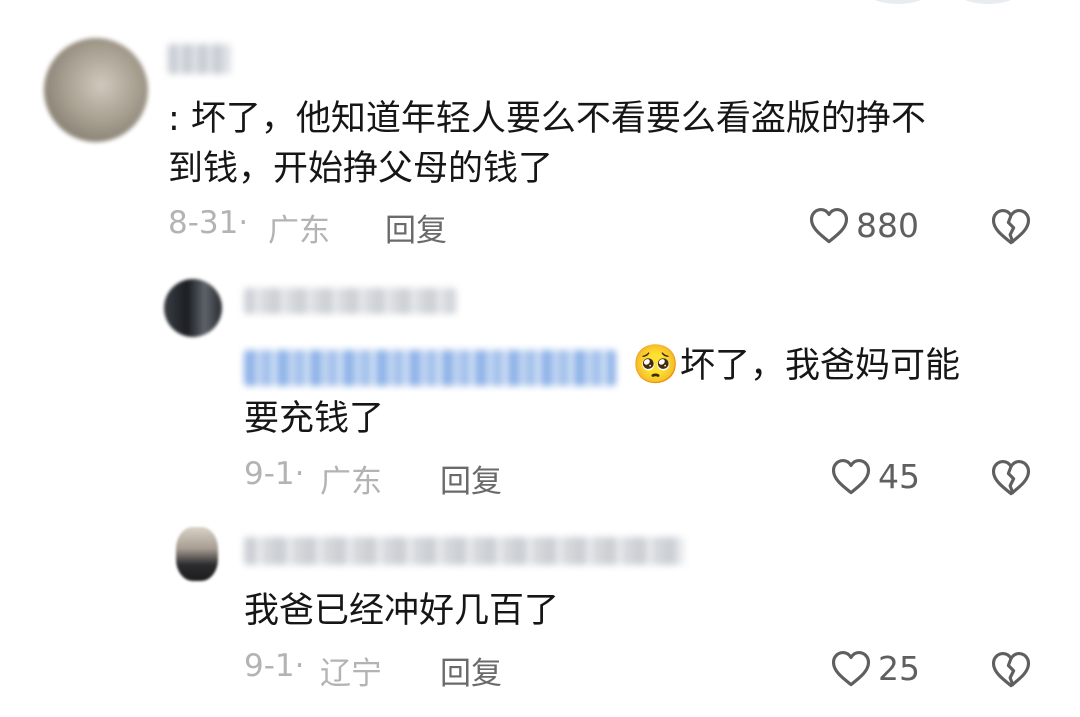 The width and height of the screenshot is (1080, 717). I want to click on like-button: 880, so click(863, 225).